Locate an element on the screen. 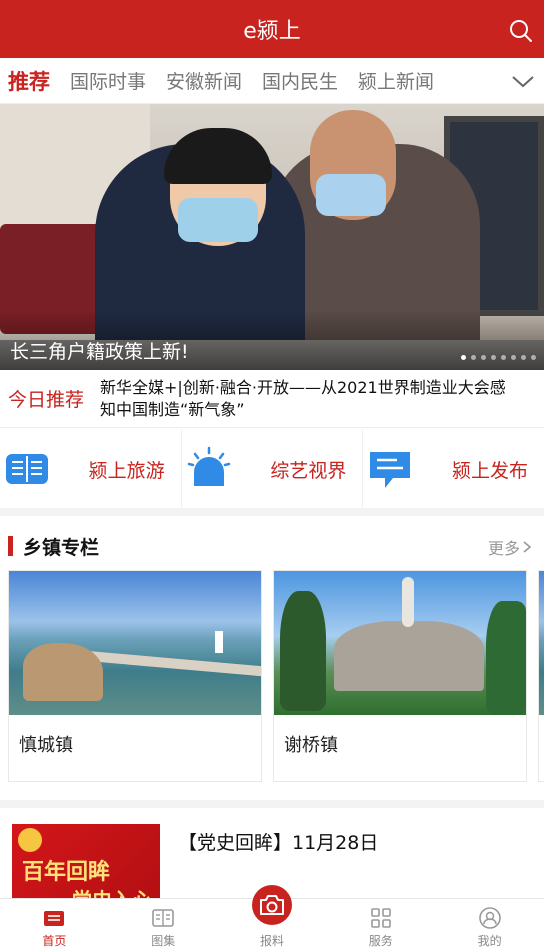 The width and height of the screenshot is (544, 952). nav-profile: 我的 is located at coordinates (489, 925).